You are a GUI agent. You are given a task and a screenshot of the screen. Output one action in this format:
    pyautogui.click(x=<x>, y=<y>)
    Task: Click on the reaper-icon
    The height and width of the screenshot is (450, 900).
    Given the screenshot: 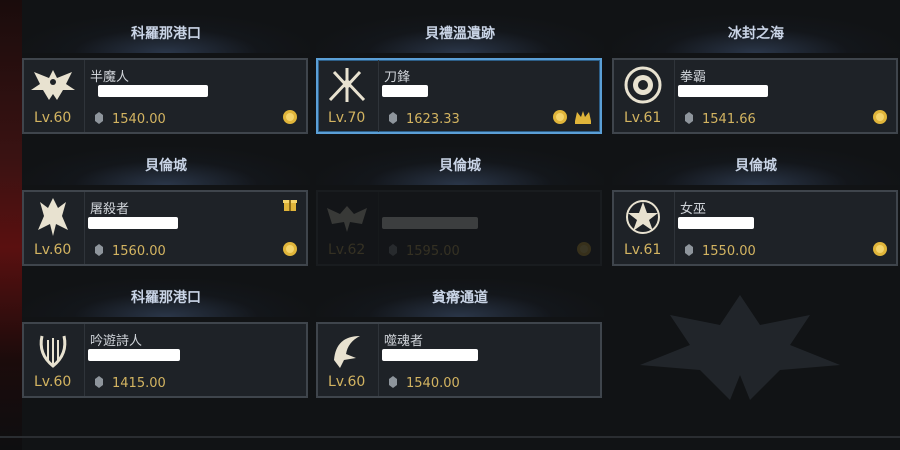 What is the action you would take?
    pyautogui.click(x=347, y=349)
    